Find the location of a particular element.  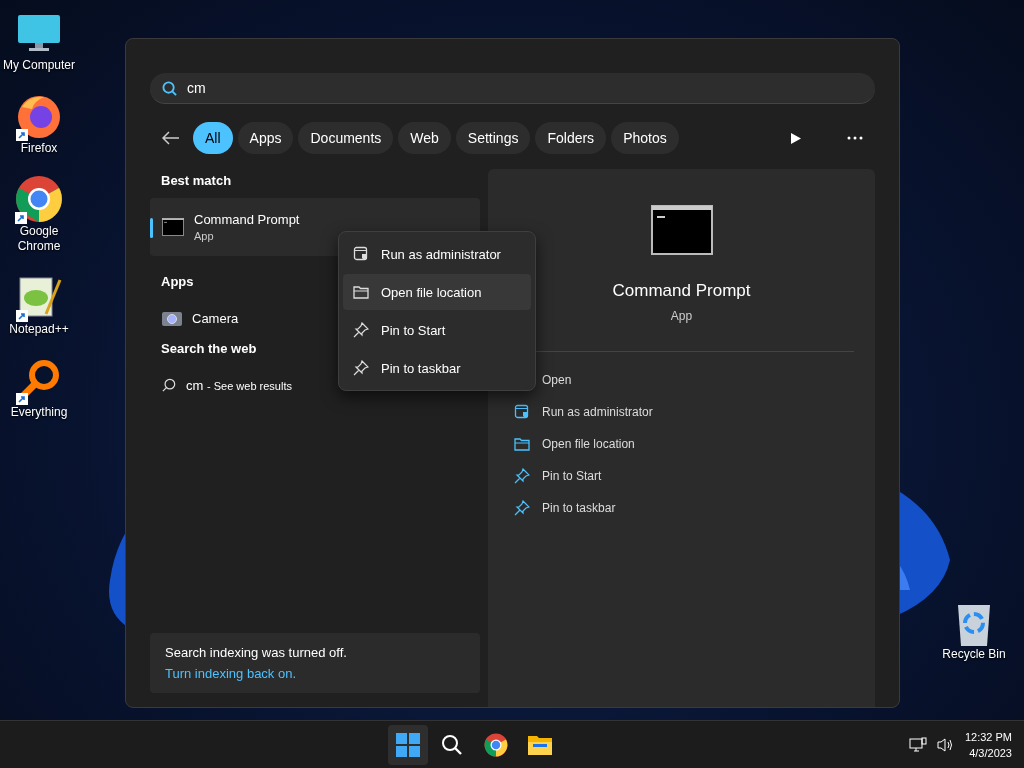

taskbar-button is located at coordinates (408, 744).